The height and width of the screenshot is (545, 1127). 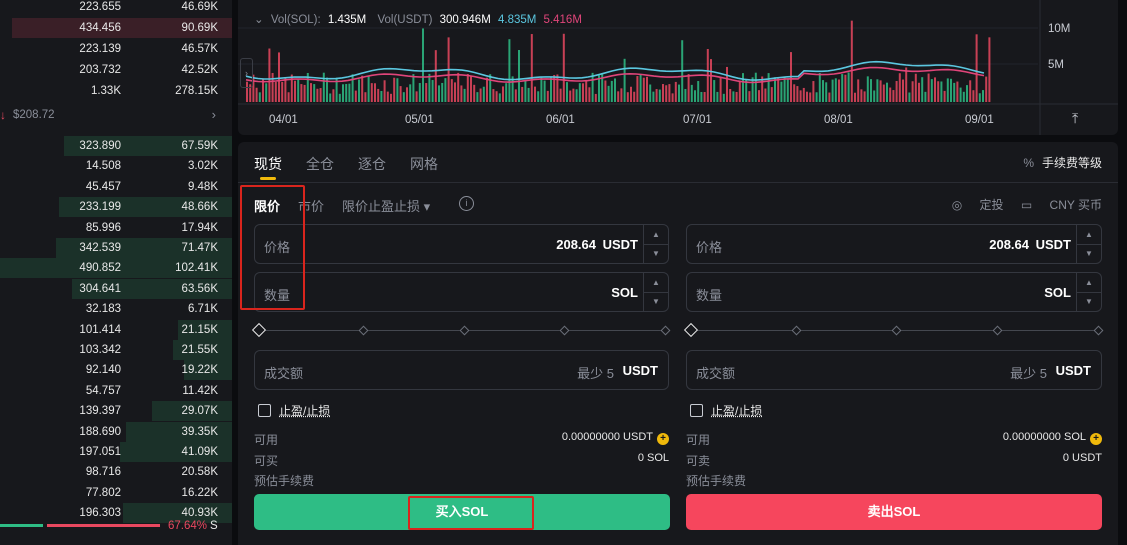 I want to click on sell-total-field: 成交额 最少 5 USDT, so click(x=894, y=370).